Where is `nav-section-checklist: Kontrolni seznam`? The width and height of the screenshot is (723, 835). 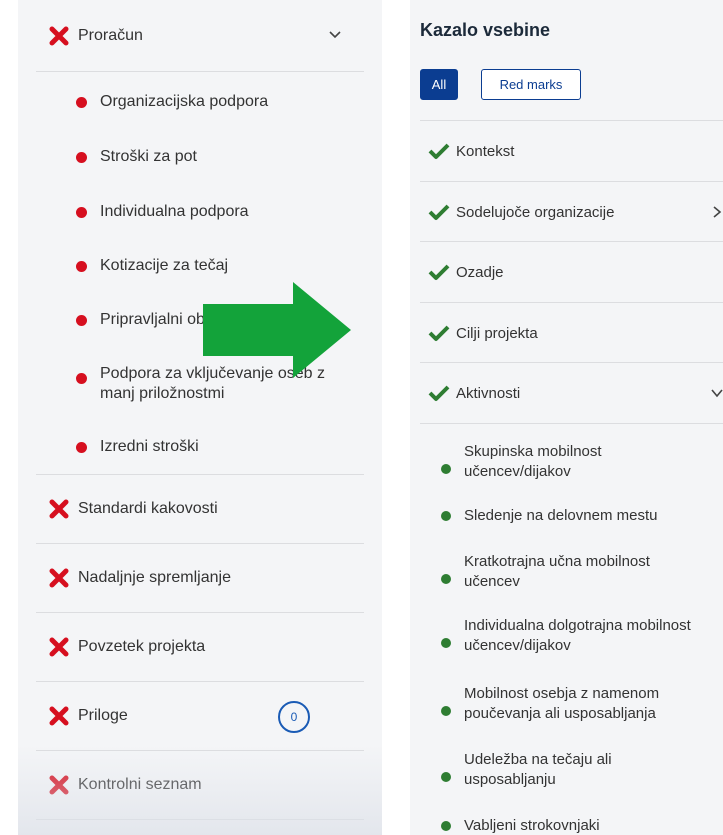 nav-section-checklist: Kontrolni seznam is located at coordinates (200, 785).